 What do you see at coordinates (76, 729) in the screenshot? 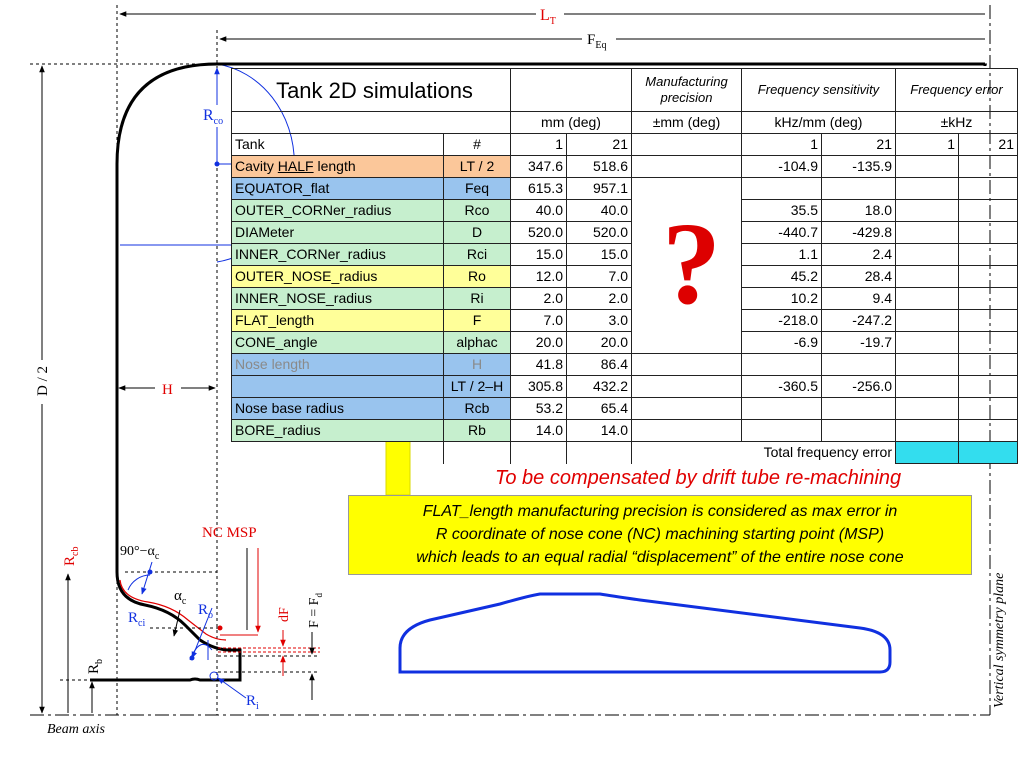
I see `beam-axis-label: Beam axis` at bounding box center [76, 729].